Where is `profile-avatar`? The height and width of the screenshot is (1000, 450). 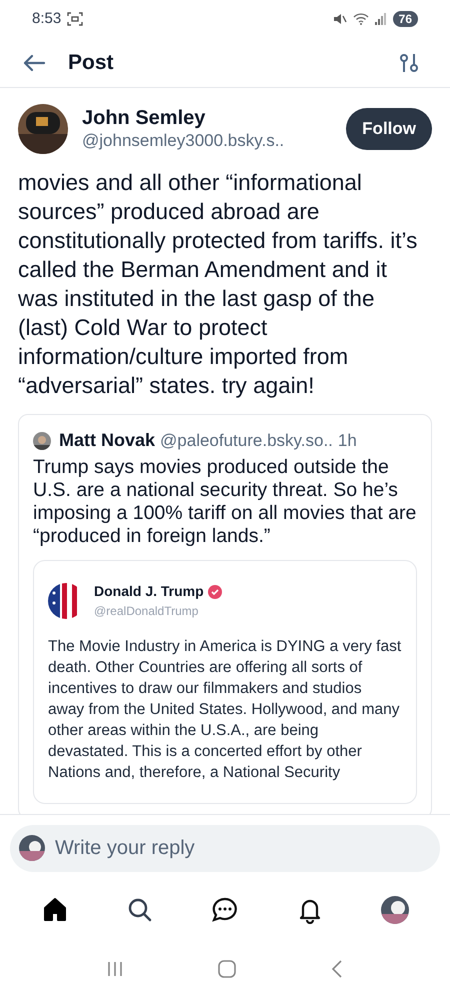
profile-avatar is located at coordinates (395, 910).